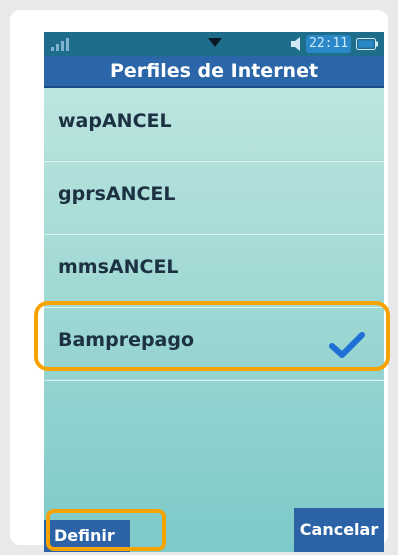 This screenshot has width=398, height=555. Describe the element at coordinates (339, 530) in the screenshot. I see `cancelar-button: Cancelar` at that location.